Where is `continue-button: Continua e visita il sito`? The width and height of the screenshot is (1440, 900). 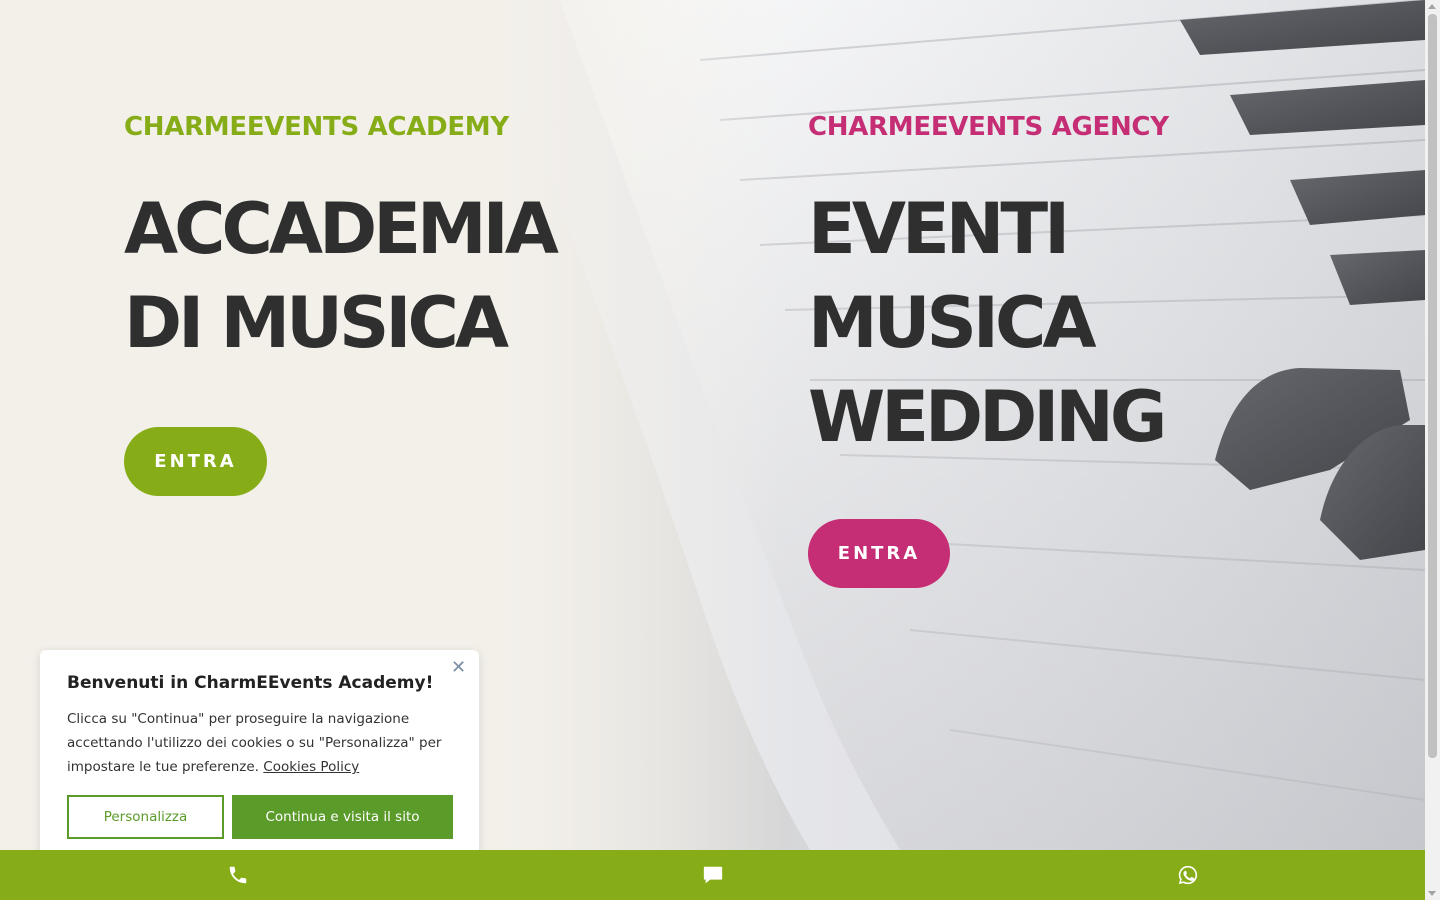 continue-button: Continua e visita il sito is located at coordinates (342, 817).